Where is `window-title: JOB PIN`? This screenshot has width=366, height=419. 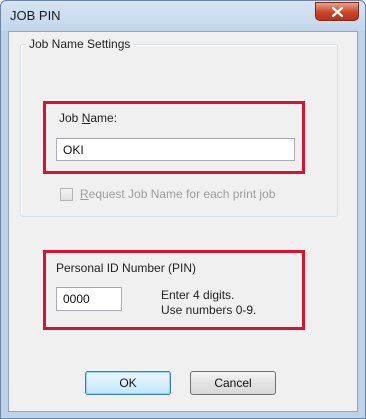
window-title: JOB PIN is located at coordinates (35, 15).